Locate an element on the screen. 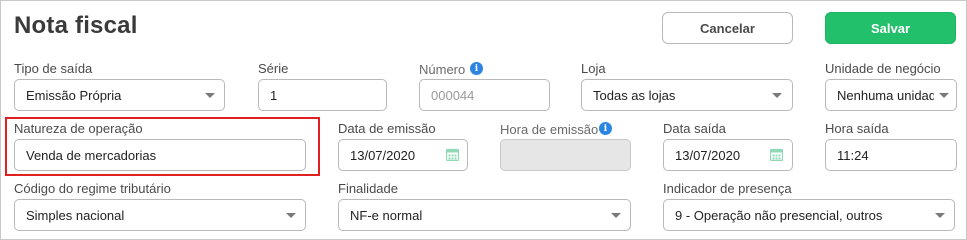 This screenshot has height=240, width=967. hora-emissao-label: Hora de emissão is located at coordinates (549, 129).